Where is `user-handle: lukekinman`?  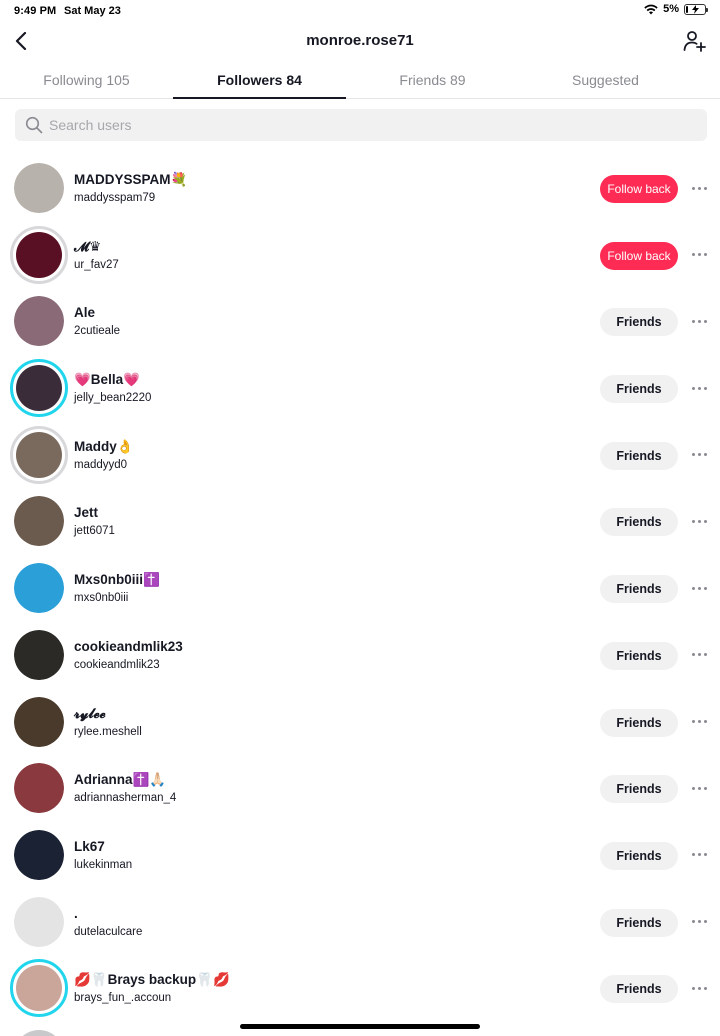
user-handle: lukekinman is located at coordinates (103, 865).